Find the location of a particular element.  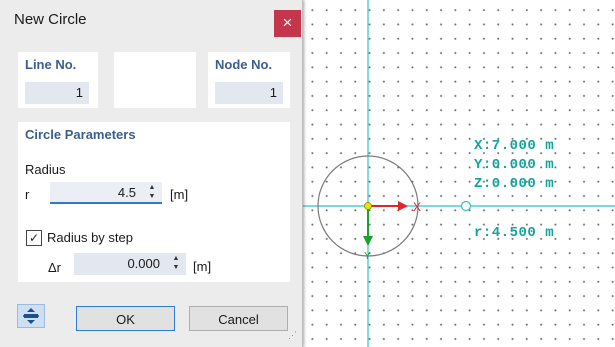

circle-parameters-title: Circle Parameters is located at coordinates (80, 134).